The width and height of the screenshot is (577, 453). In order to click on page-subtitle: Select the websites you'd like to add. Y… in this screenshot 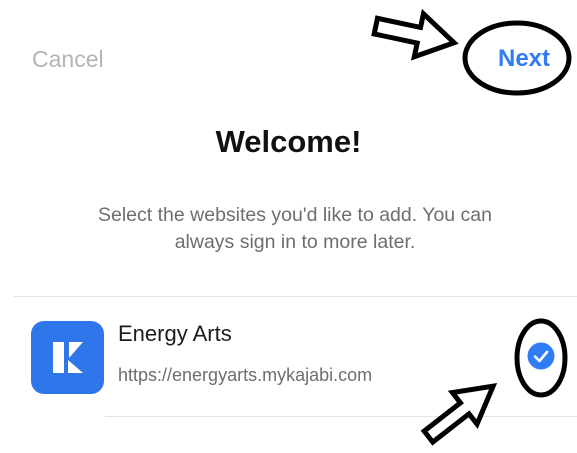, I will do `click(295, 229)`.